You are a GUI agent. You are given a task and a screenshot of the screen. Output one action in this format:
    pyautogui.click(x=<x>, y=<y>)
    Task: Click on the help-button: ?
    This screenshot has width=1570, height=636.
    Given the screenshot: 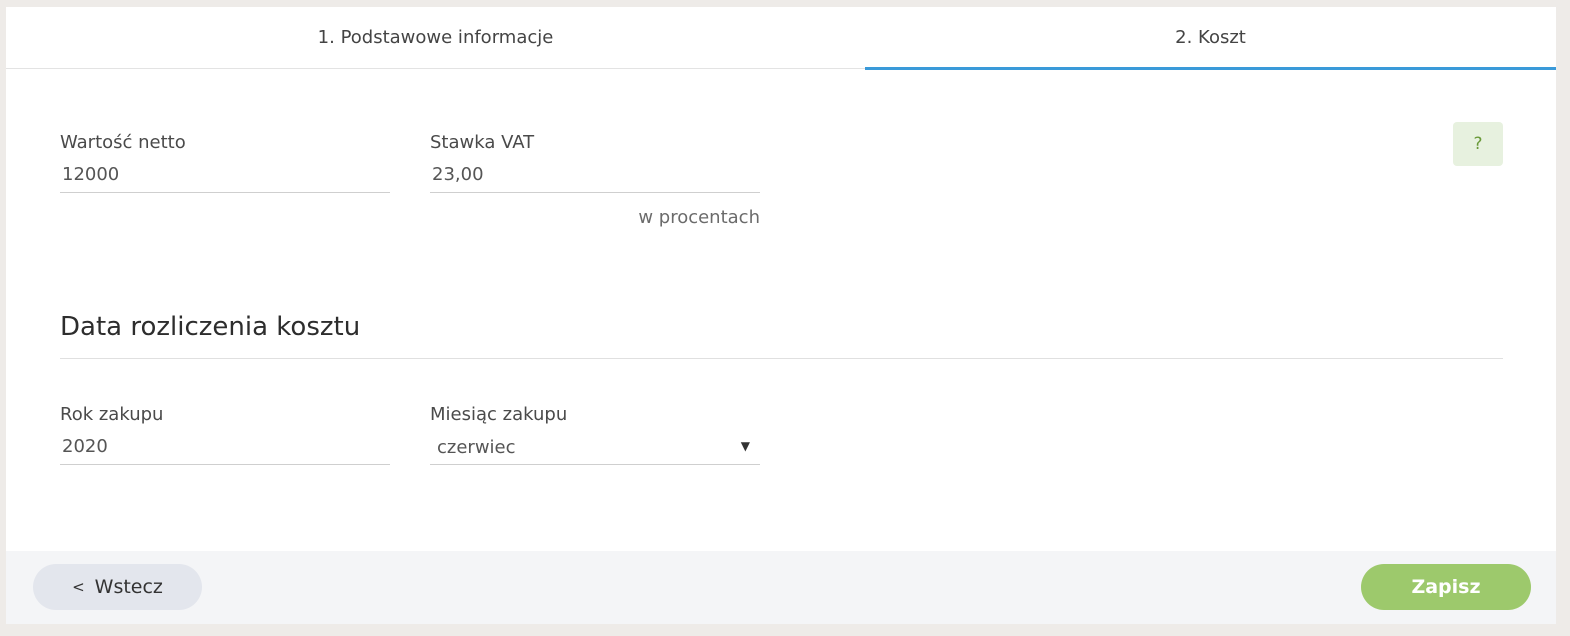 What is the action you would take?
    pyautogui.click(x=1478, y=144)
    